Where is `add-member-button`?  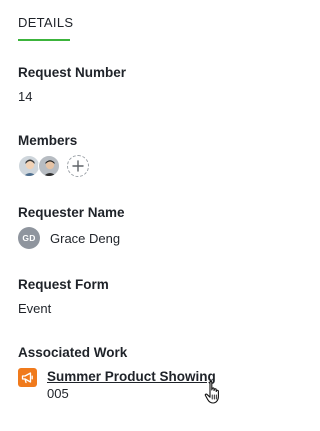
add-member-button is located at coordinates (78, 166).